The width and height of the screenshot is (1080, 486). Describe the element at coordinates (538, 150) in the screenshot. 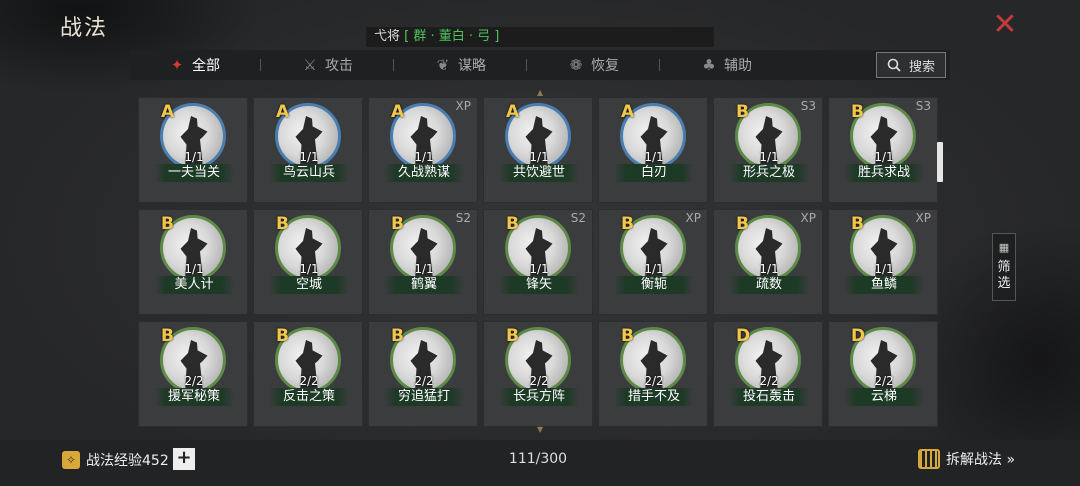

I see `skill-card: A 1/1 共饮避世` at that location.